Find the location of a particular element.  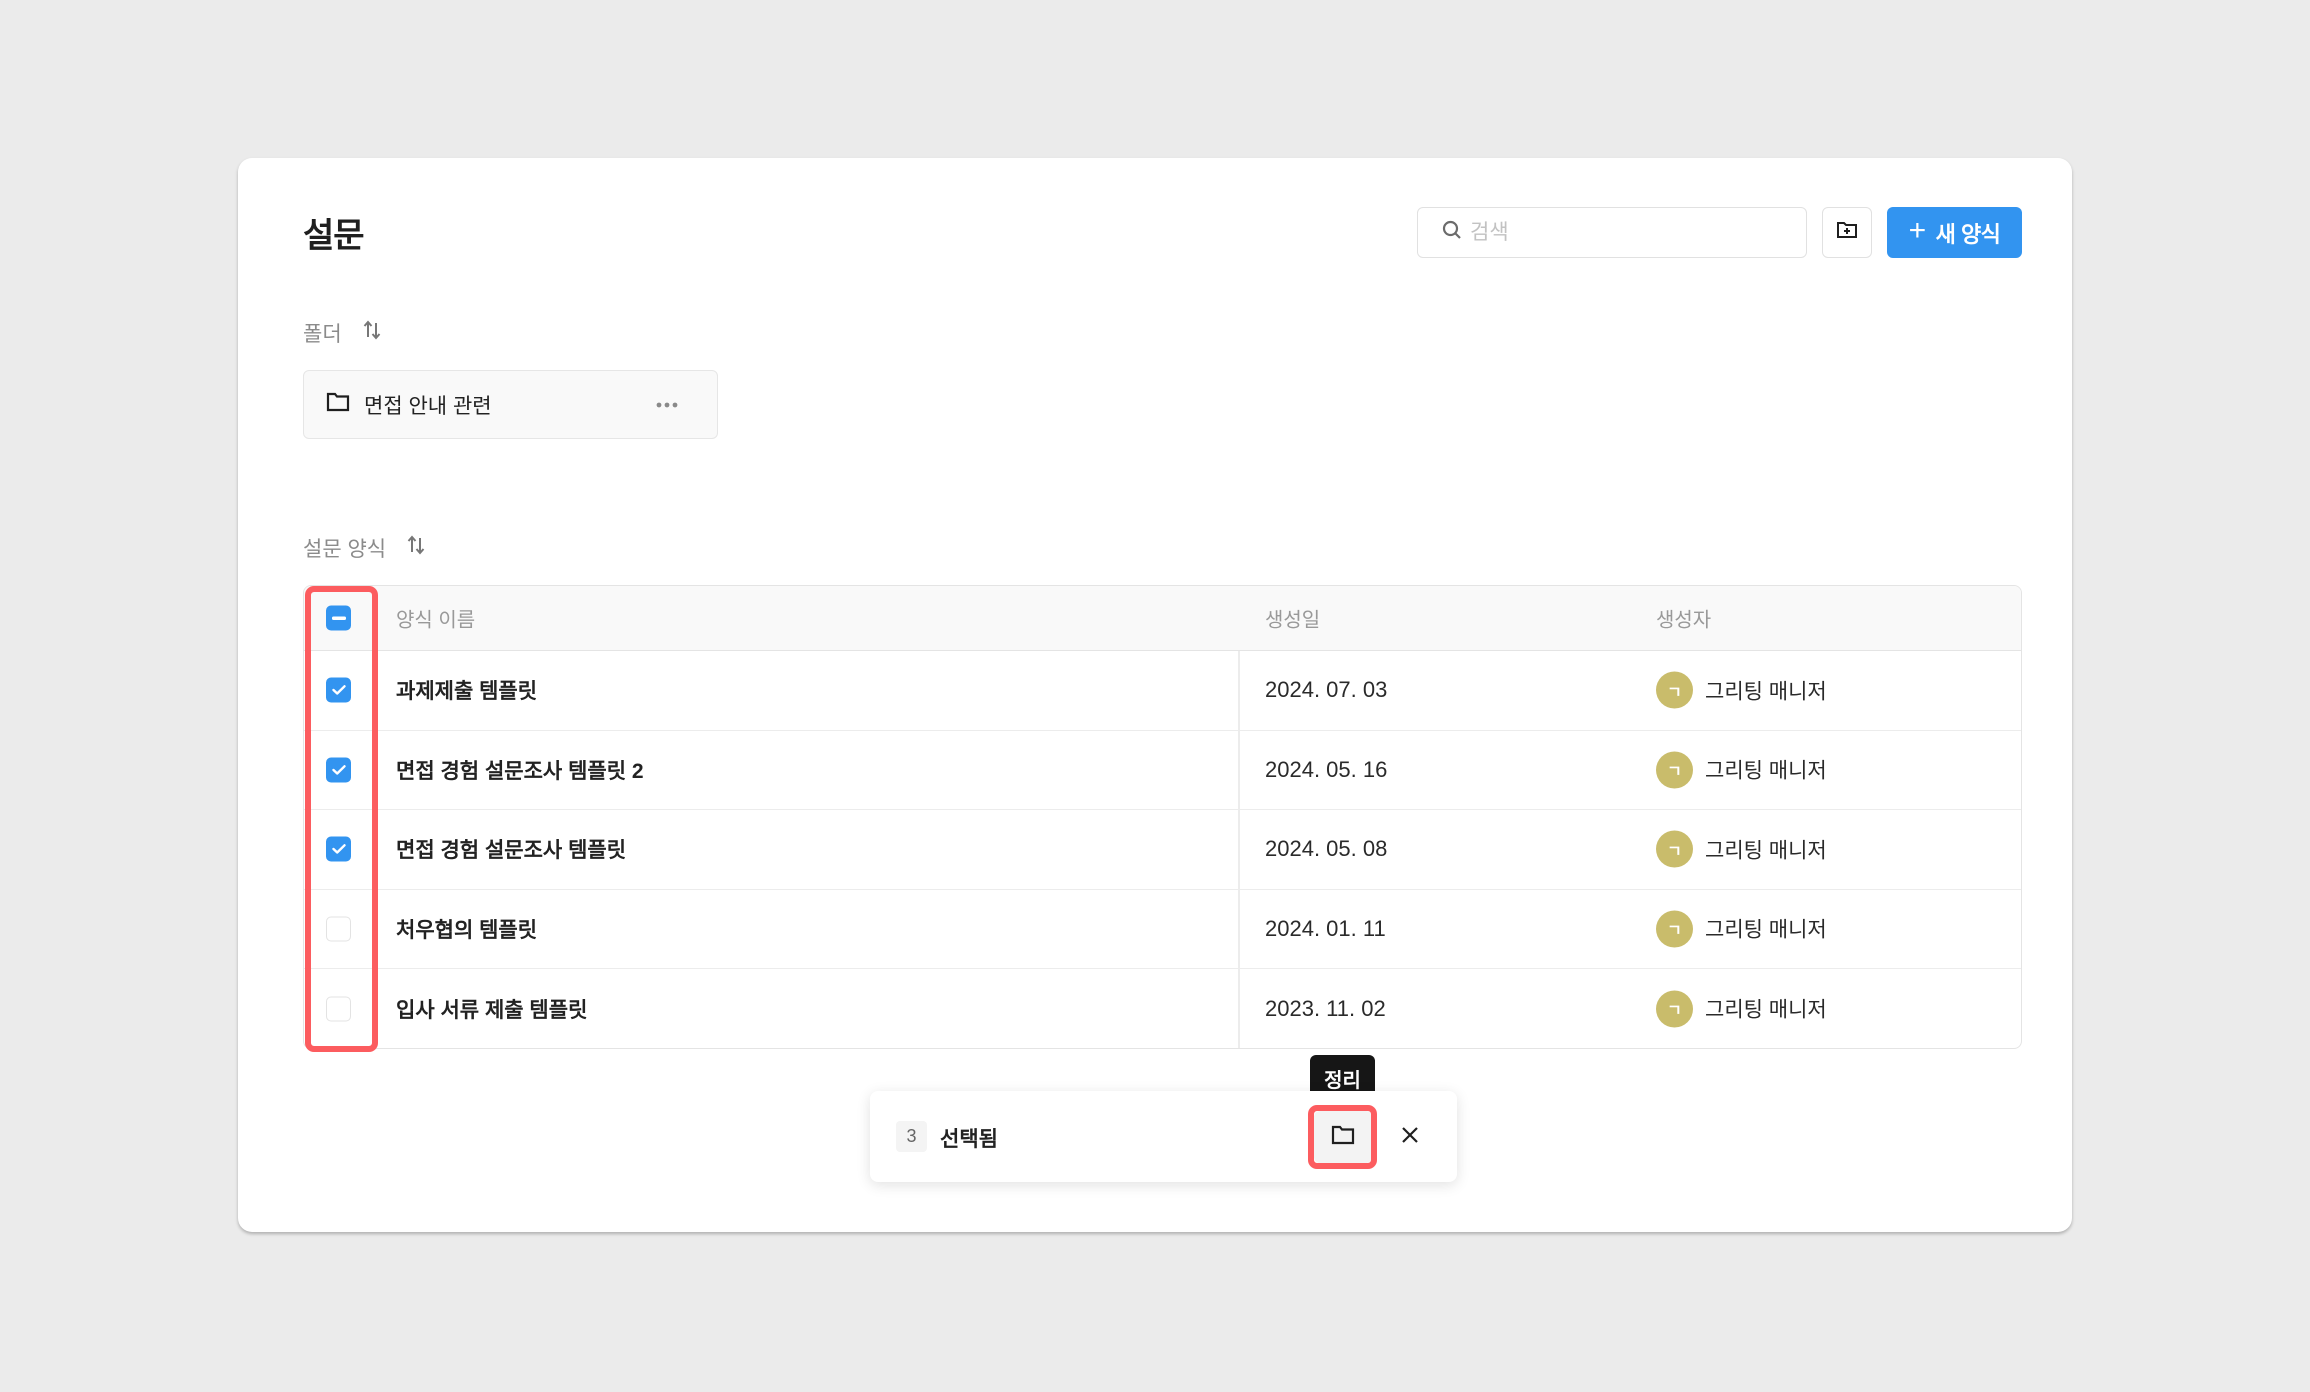

folder-name: 면접 안내 관련 is located at coordinates (428, 406).